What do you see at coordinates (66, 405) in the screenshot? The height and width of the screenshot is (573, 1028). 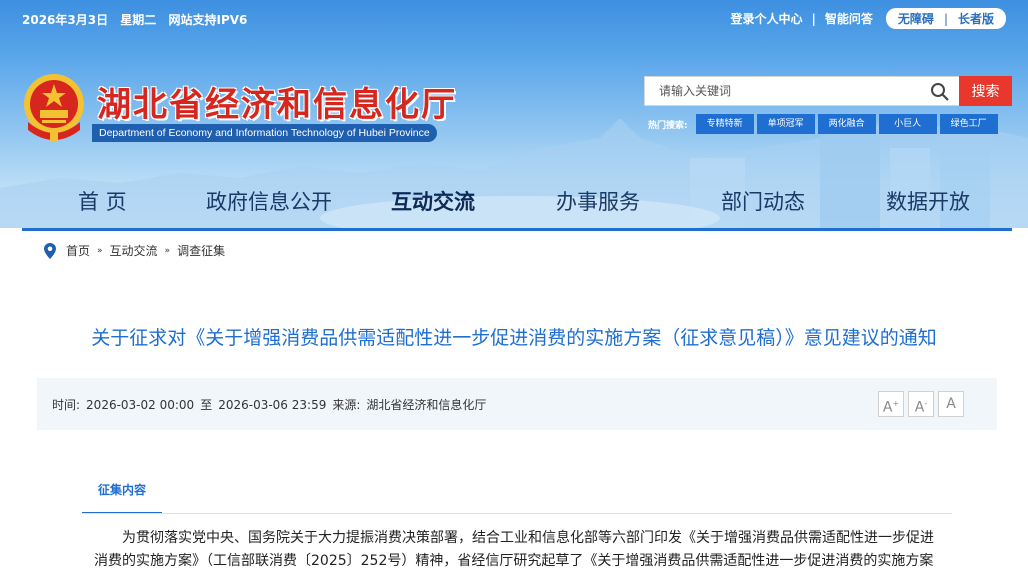 I see `time-label: 时间:` at bounding box center [66, 405].